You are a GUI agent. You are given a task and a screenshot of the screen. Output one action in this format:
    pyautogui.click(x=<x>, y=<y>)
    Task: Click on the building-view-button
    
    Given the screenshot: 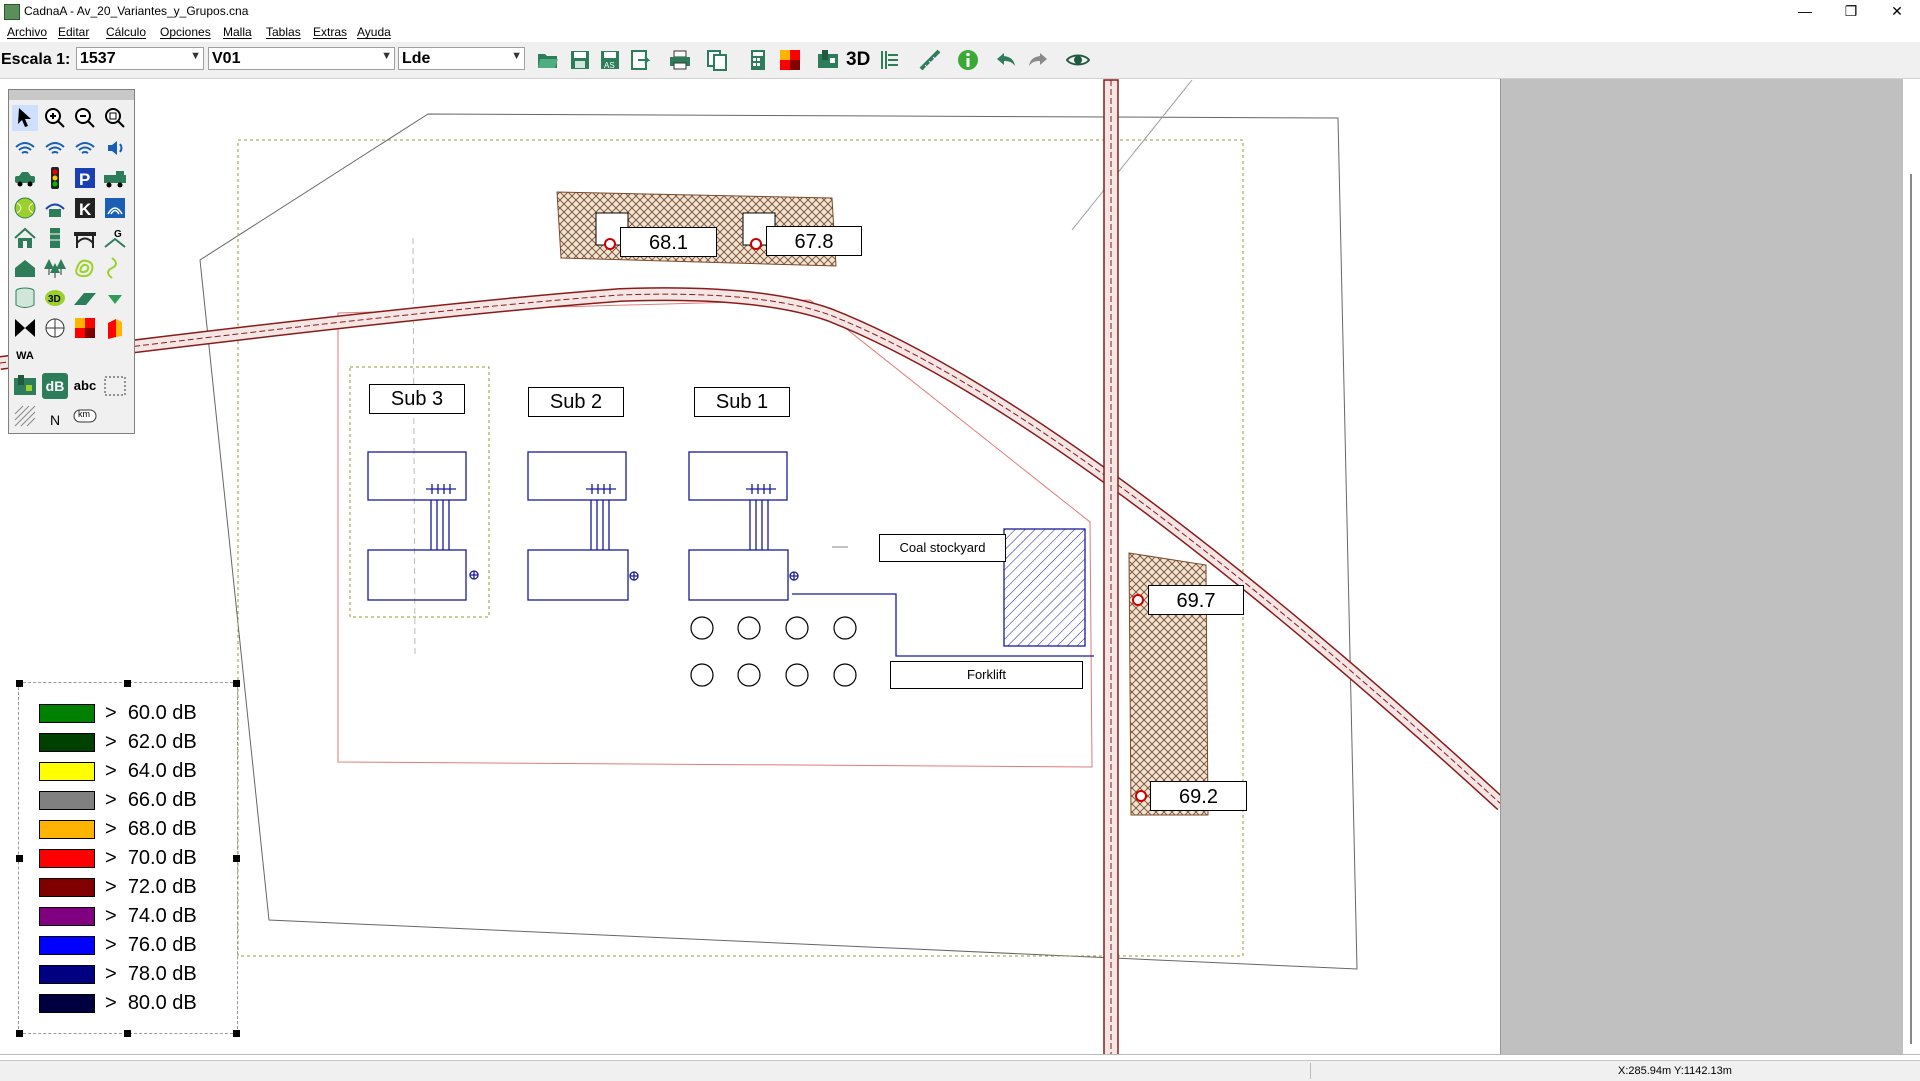 What is the action you would take?
    pyautogui.click(x=828, y=60)
    